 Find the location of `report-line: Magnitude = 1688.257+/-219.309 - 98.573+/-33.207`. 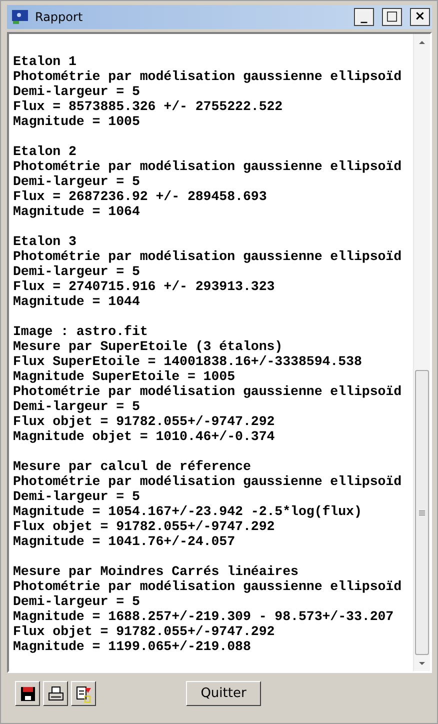

report-line: Magnitude = 1688.257+/-219.309 - 98.573+/-33.207 is located at coordinates (204, 616).